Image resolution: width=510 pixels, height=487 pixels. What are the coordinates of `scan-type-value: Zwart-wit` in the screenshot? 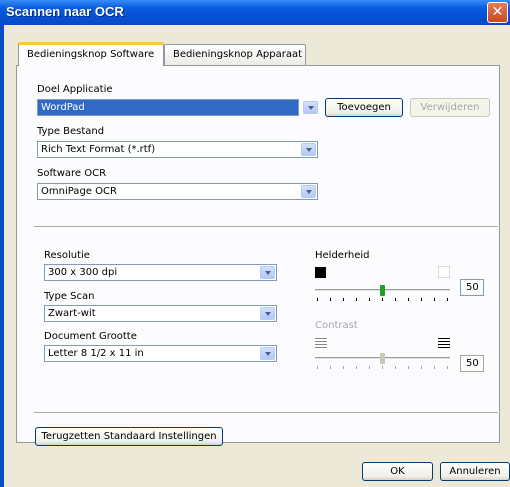 It's located at (72, 313).